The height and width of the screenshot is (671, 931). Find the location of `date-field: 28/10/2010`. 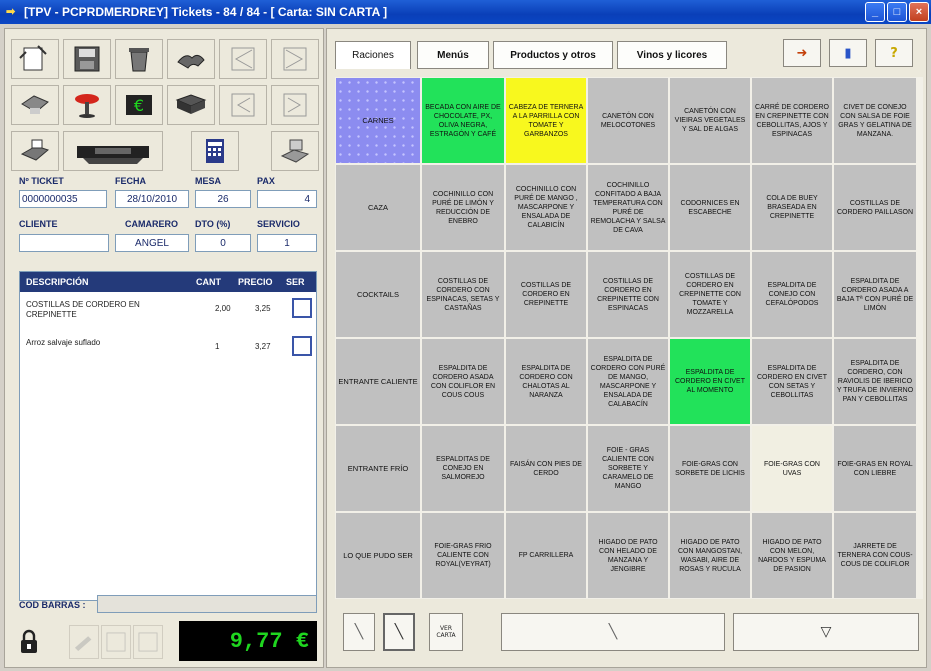

date-field: 28/10/2010 is located at coordinates (152, 199).